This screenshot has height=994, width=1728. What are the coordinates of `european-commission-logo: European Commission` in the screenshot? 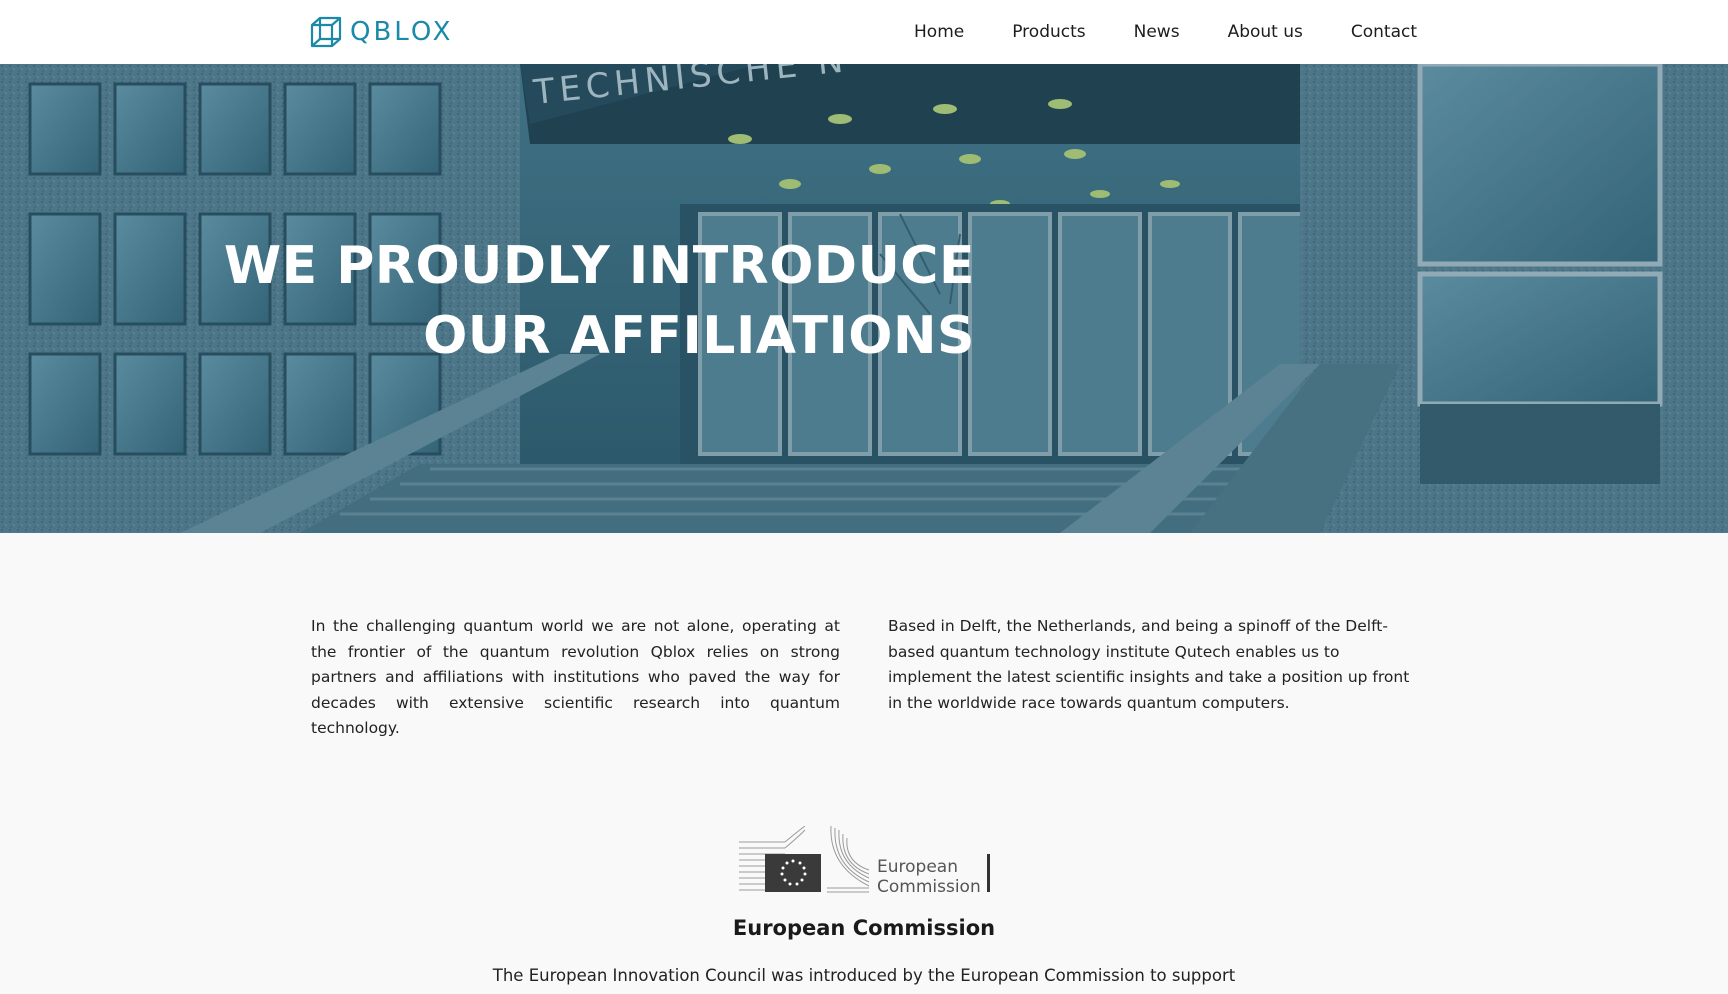 It's located at (864, 860).